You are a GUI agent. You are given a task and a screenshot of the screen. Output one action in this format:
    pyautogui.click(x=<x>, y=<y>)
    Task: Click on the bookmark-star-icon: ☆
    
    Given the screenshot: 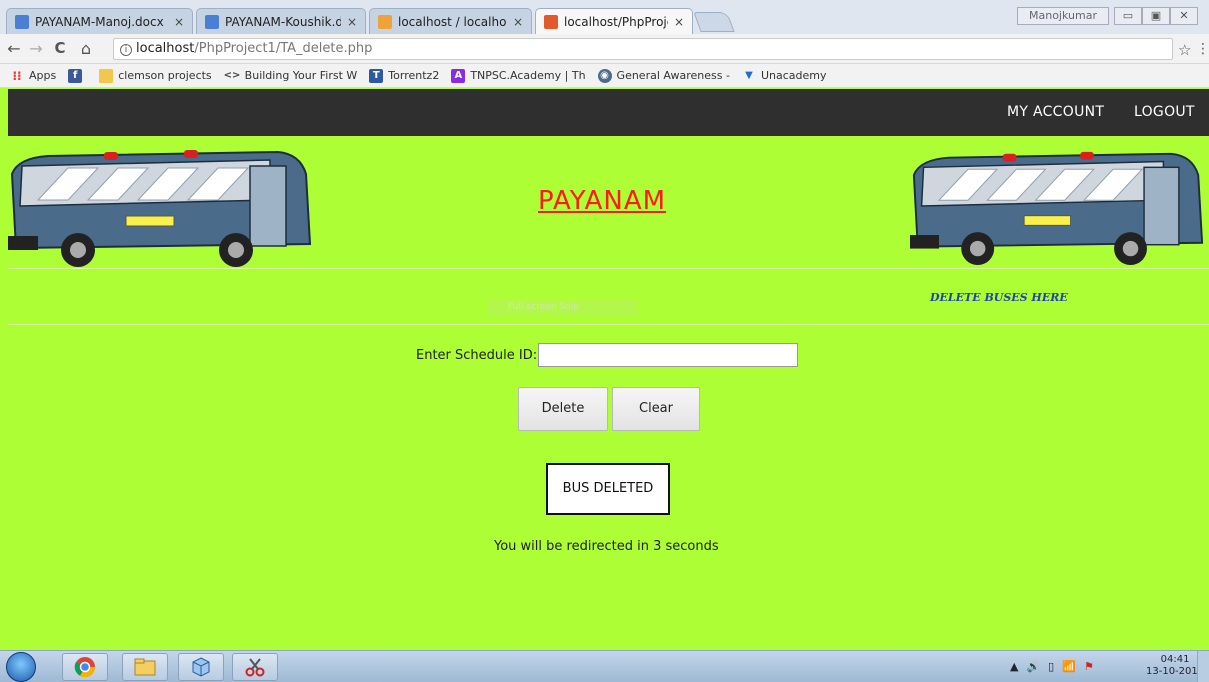 What is the action you would take?
    pyautogui.click(x=1184, y=50)
    